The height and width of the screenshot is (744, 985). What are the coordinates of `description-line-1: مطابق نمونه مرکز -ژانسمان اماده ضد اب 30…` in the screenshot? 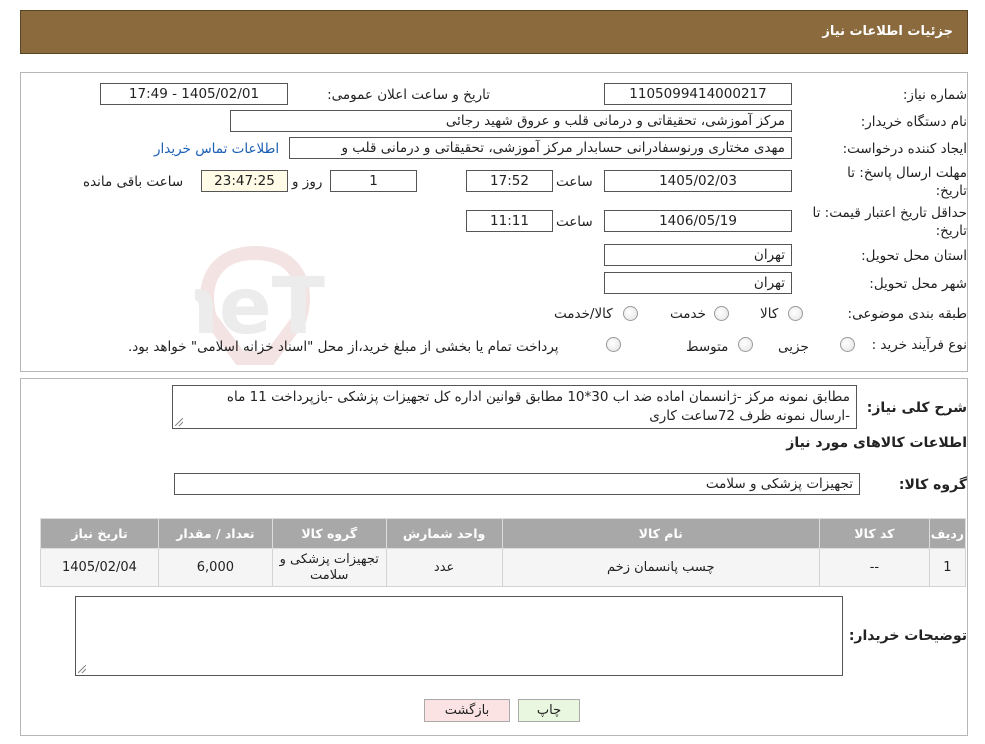 It's located at (538, 397).